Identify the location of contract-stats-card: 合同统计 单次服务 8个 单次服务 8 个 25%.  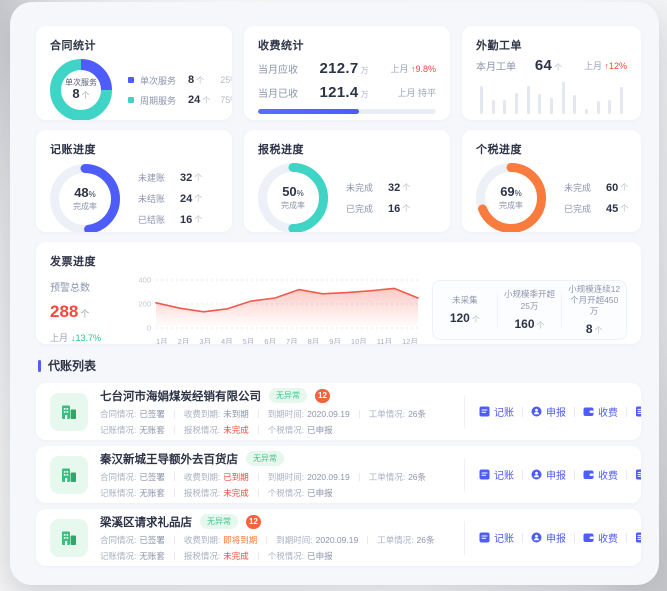
(134, 73).